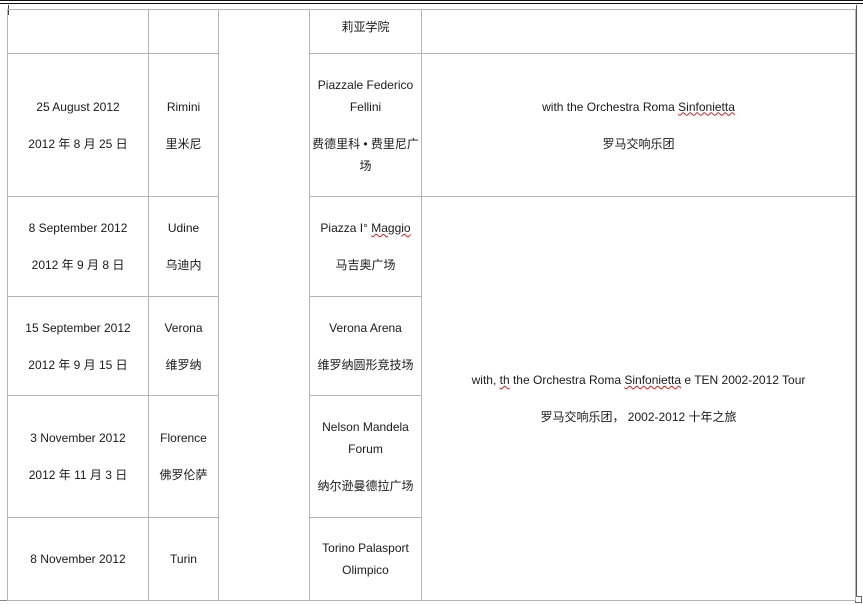 The height and width of the screenshot is (605, 863). What do you see at coordinates (264, 305) in the screenshot?
I see `blank-column-cell` at bounding box center [264, 305].